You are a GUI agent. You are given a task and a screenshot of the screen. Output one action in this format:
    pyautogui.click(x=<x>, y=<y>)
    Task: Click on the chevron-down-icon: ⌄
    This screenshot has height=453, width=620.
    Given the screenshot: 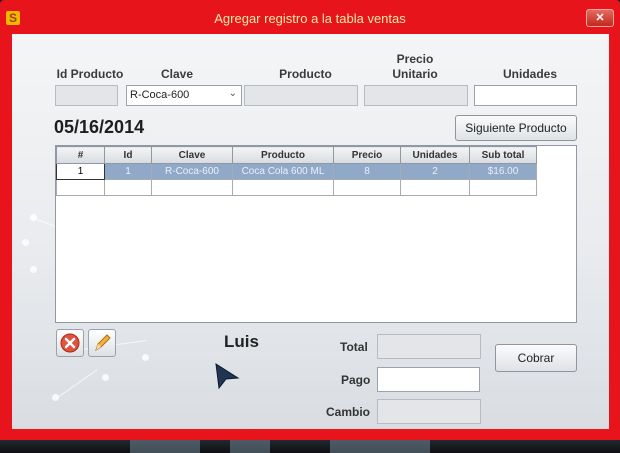 What is the action you would take?
    pyautogui.click(x=233, y=93)
    